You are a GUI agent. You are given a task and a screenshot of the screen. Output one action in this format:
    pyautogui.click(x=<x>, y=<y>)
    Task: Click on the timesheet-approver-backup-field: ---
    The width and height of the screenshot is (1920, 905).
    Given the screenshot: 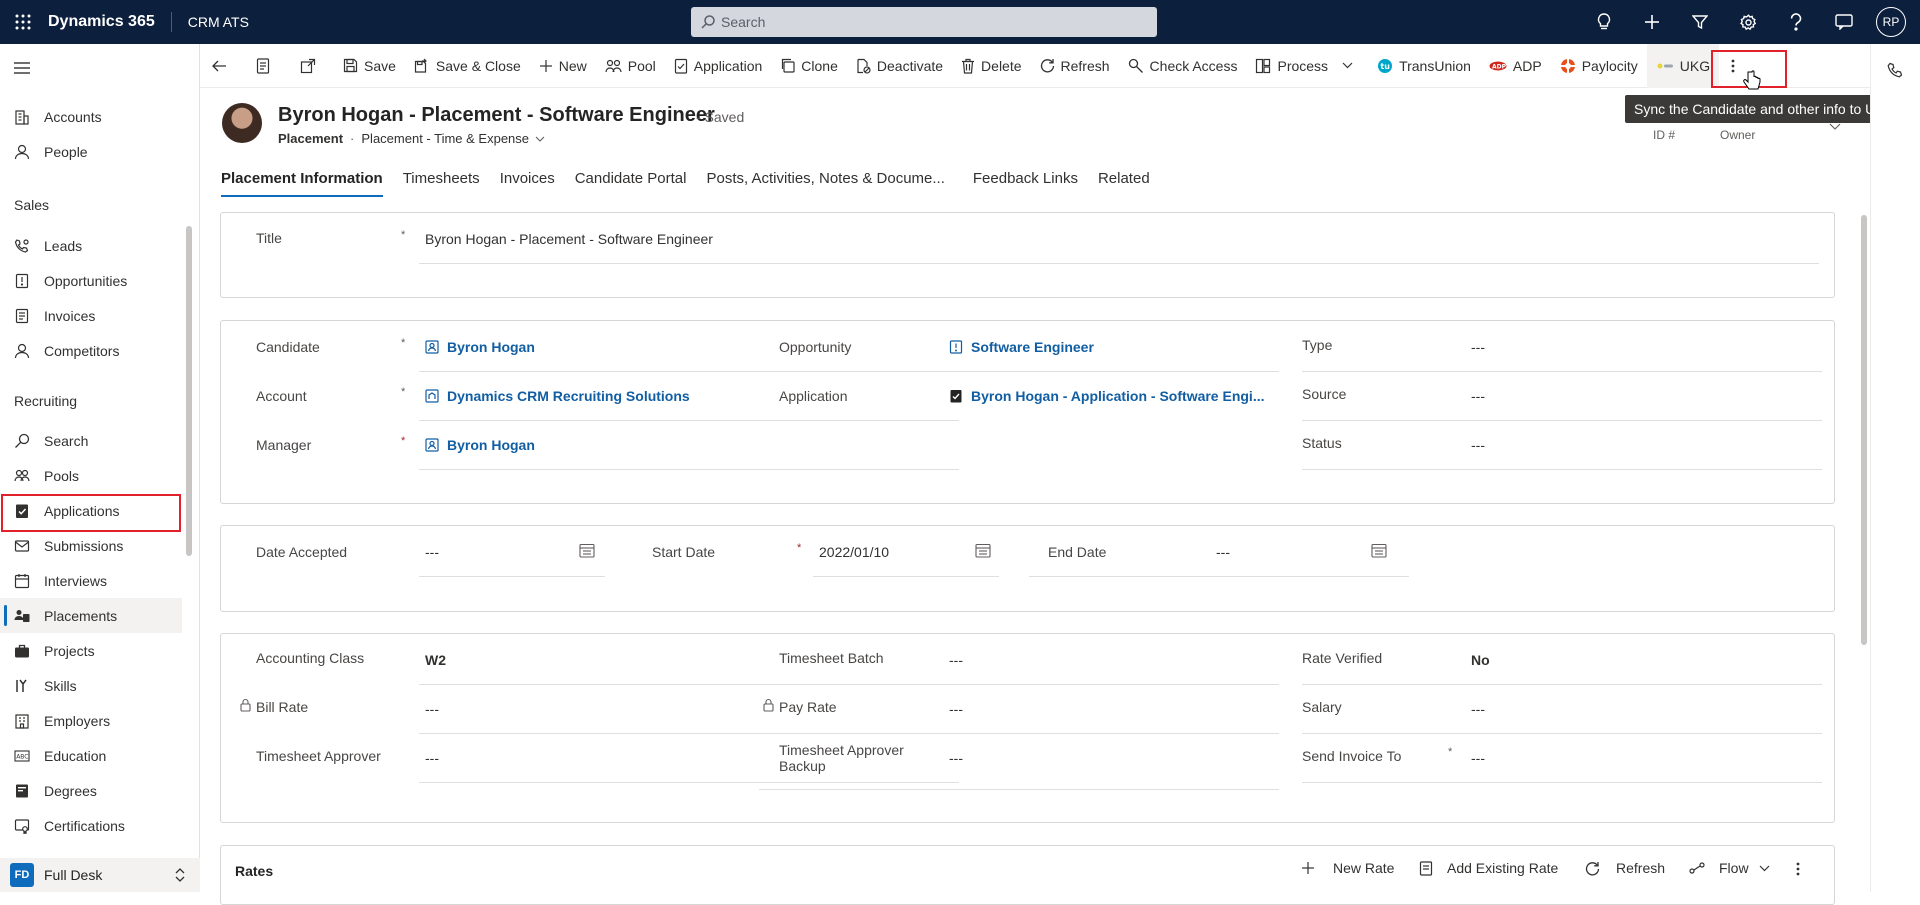 What is the action you would take?
    pyautogui.click(x=956, y=758)
    